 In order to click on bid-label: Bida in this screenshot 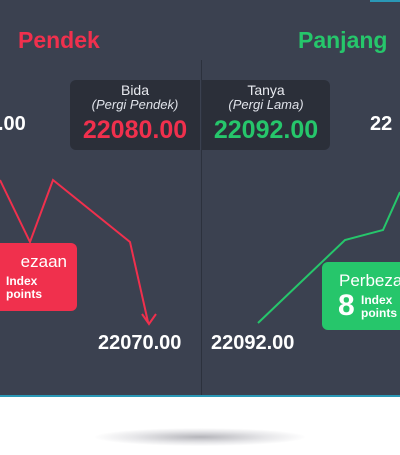, I will do `click(135, 90)`.